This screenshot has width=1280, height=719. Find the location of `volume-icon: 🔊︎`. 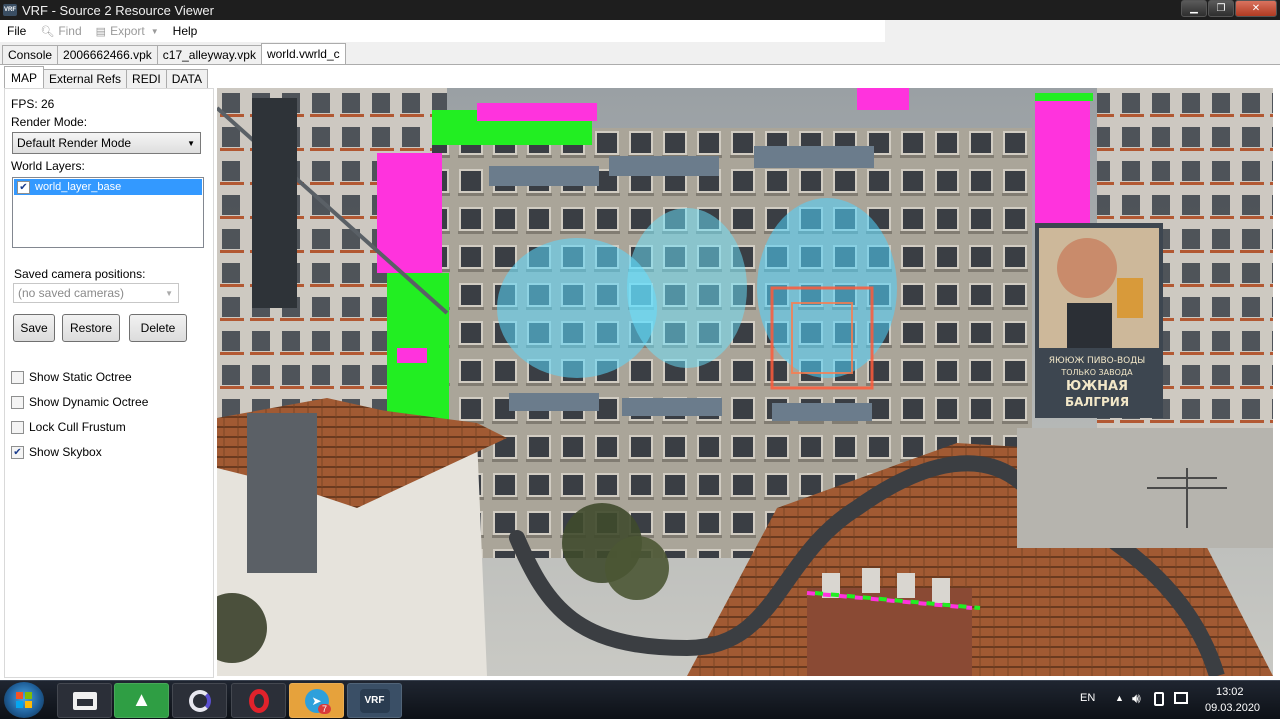

volume-icon: 🔊︎ is located at coordinates (1136, 698).